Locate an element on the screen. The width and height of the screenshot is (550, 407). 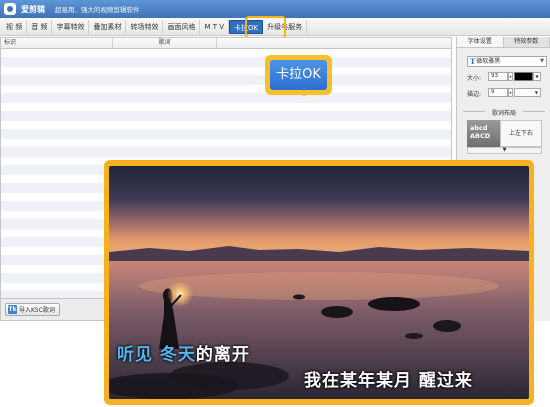
app-slogan: 超易用、强大的视频剪辑软件 is located at coordinates (97, 10).